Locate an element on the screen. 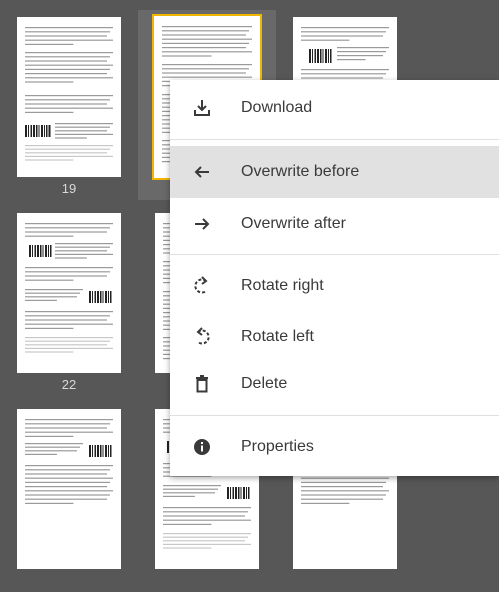 This screenshot has width=499, height=592. arrow-right-icon is located at coordinates (202, 224).